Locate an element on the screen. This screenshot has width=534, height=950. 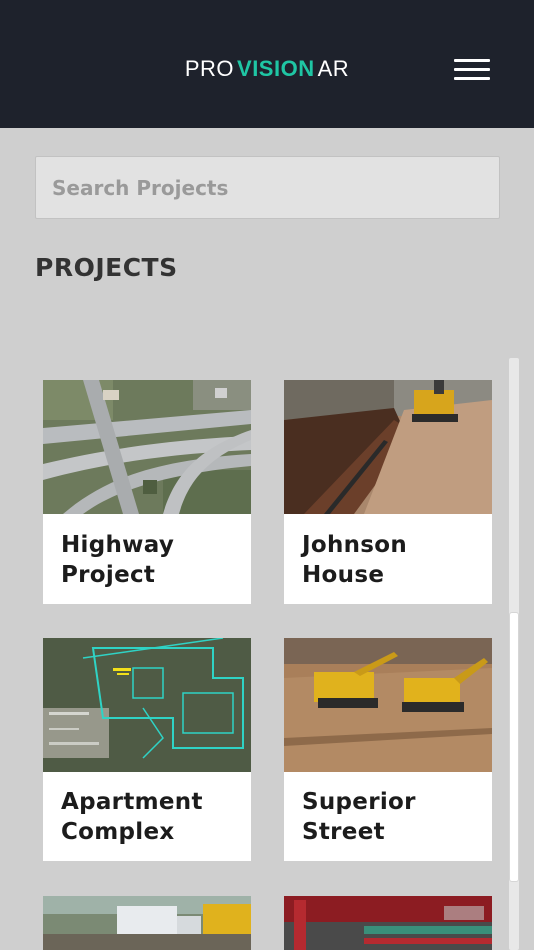
project-title-line: Superior is located at coordinates (359, 802).